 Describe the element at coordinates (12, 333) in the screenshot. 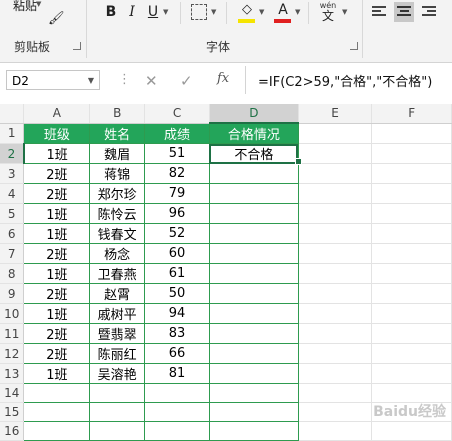

I see `row-header: 11` at that location.